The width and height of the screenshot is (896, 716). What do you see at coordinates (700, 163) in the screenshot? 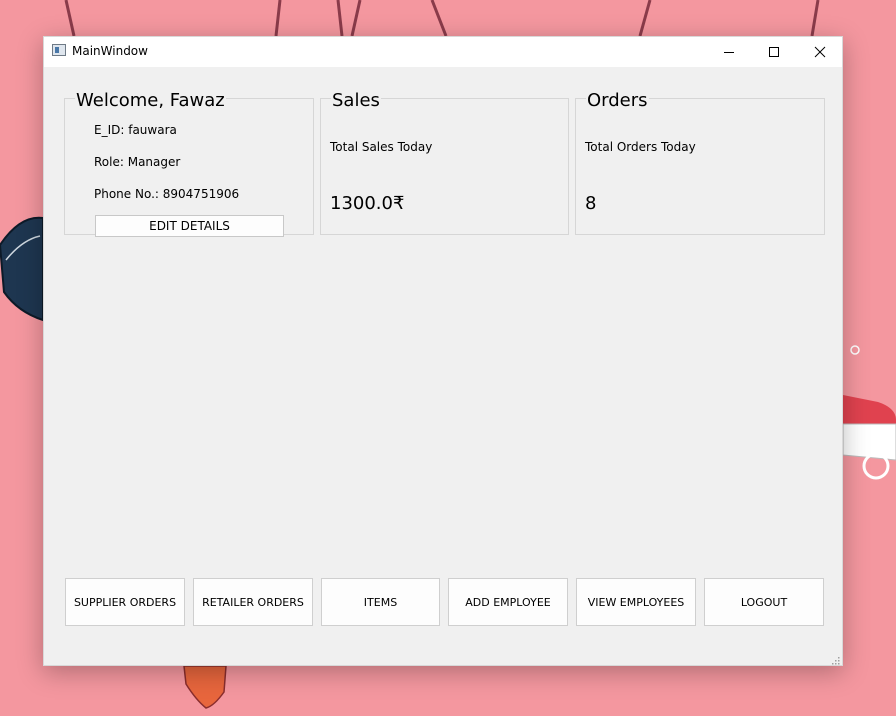
I see `orders-panel: Orders Total Orders Today 8` at bounding box center [700, 163].